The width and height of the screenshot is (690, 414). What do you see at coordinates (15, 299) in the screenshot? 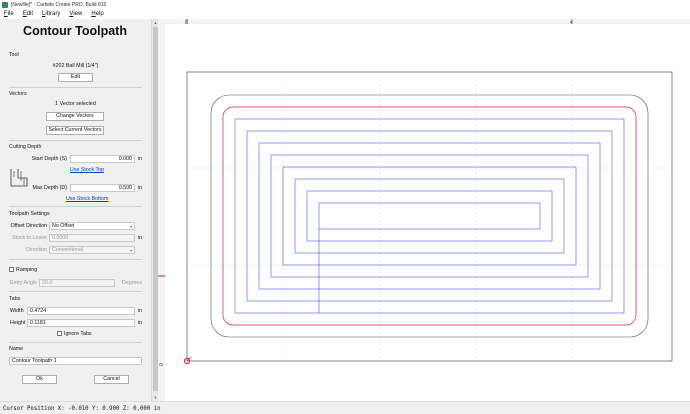
I see `tabs-section-label: Tabs` at bounding box center [15, 299].